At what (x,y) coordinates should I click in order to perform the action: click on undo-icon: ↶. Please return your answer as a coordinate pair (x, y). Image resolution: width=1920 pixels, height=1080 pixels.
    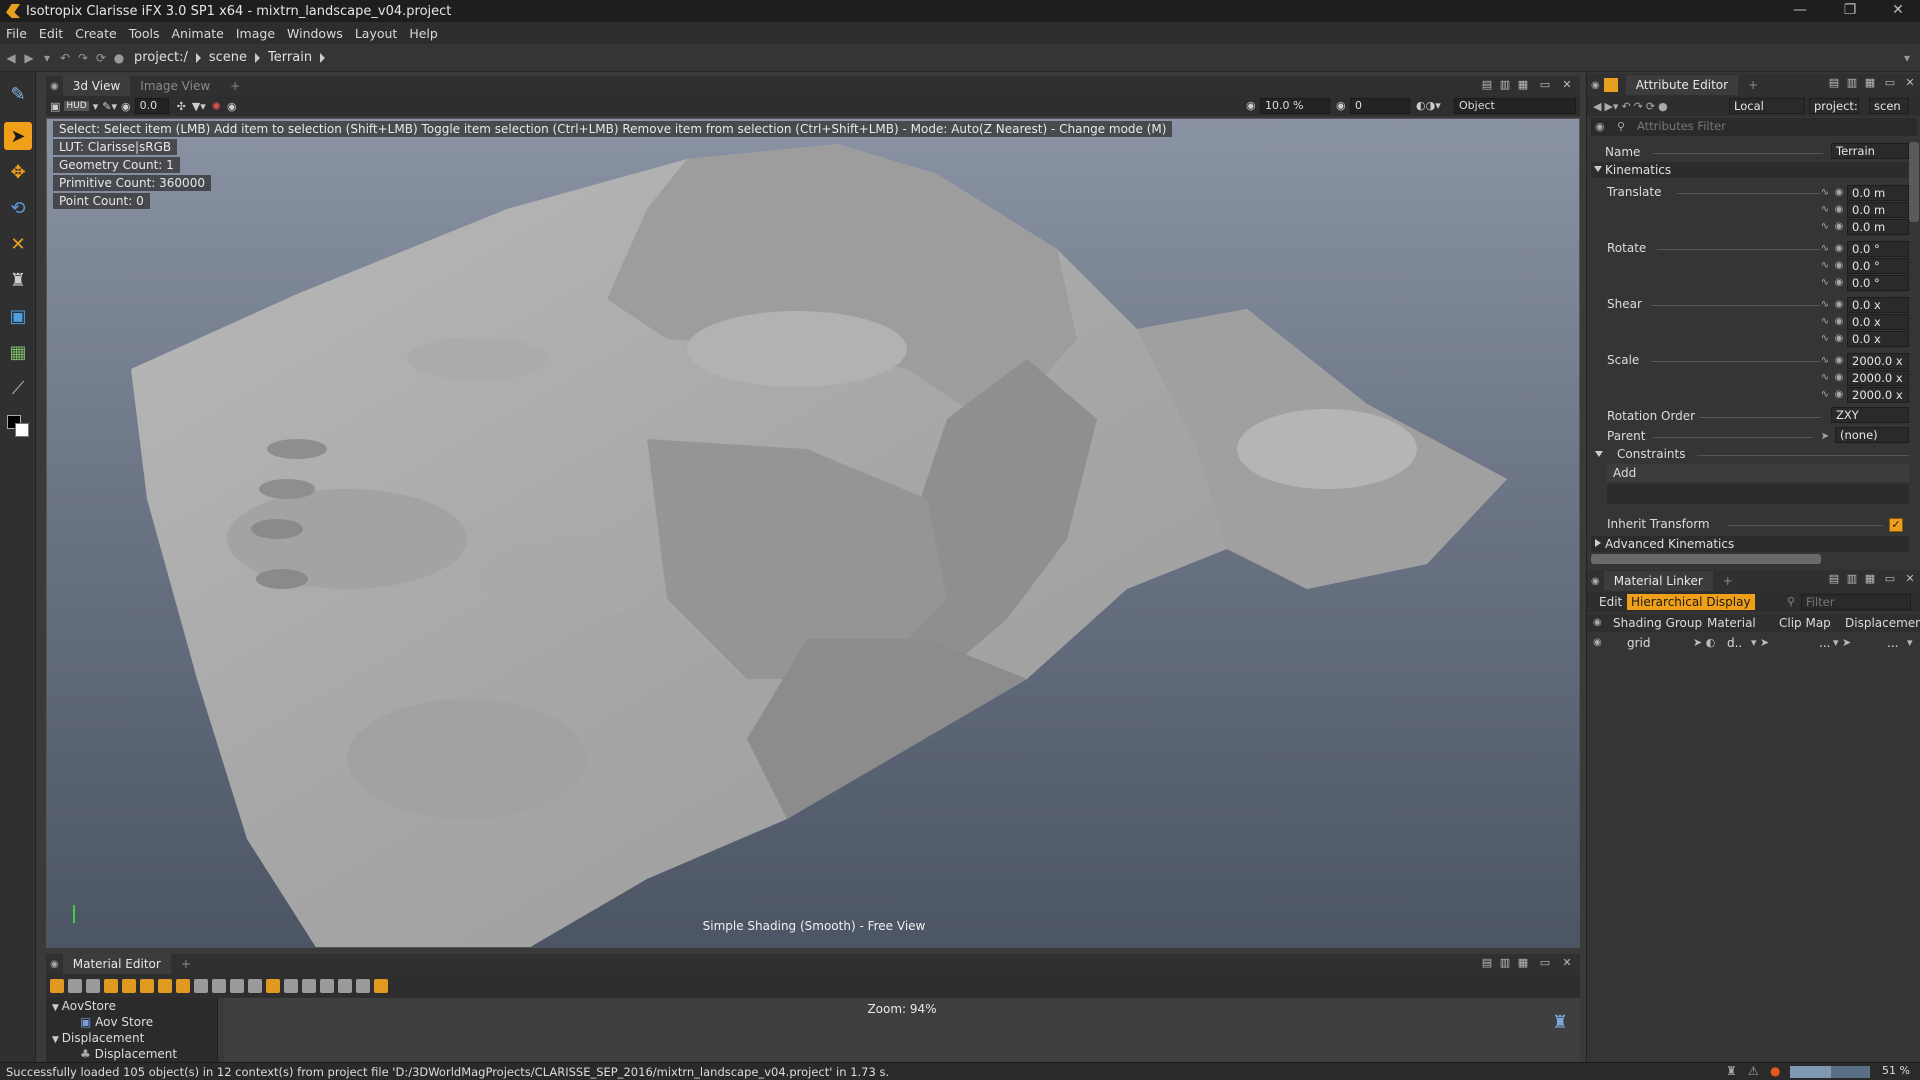
    Looking at the image, I should click on (1625, 106).